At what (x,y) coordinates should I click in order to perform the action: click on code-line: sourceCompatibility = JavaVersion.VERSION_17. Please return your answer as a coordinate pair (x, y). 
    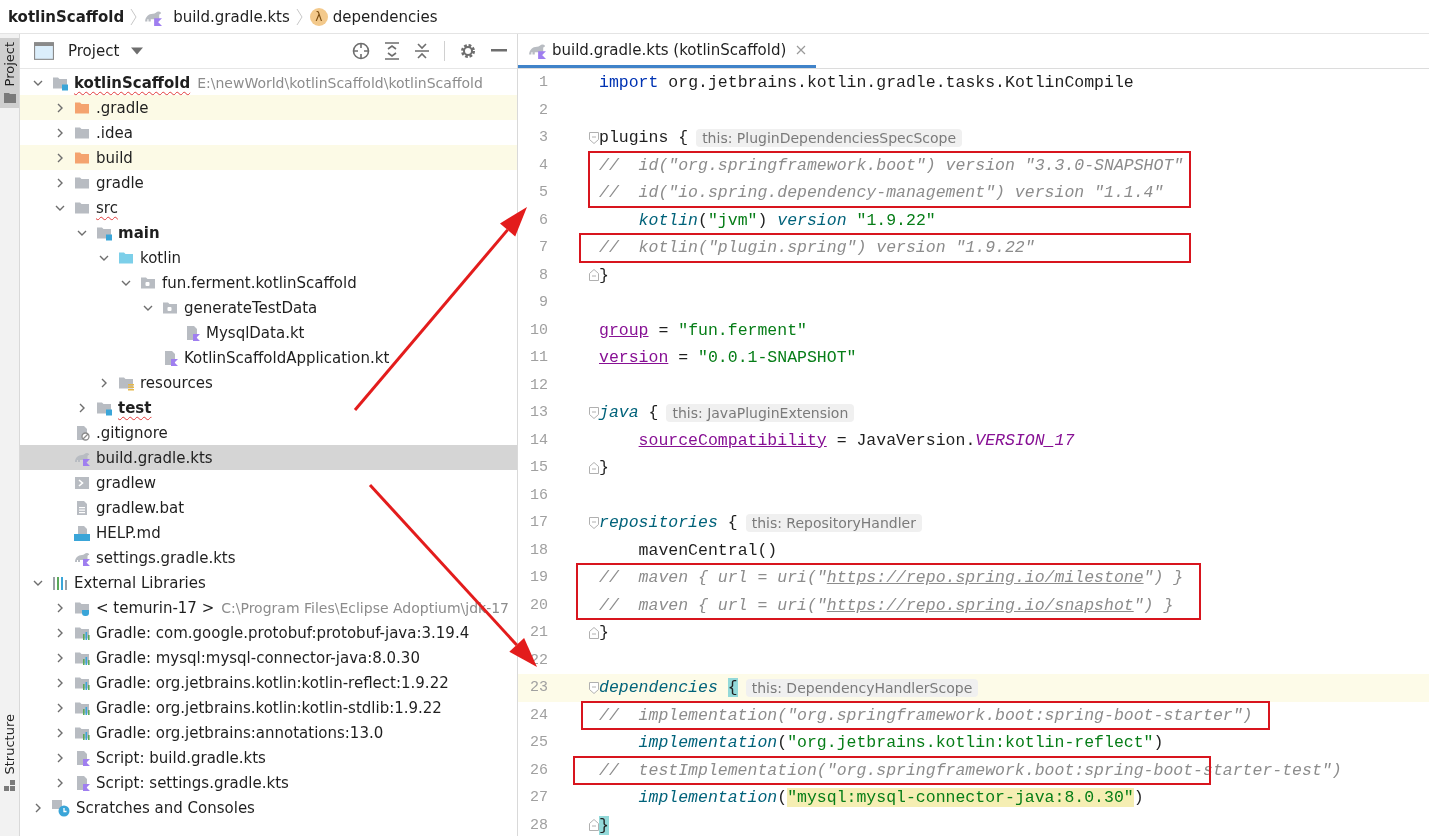
    Looking at the image, I should click on (856, 440).